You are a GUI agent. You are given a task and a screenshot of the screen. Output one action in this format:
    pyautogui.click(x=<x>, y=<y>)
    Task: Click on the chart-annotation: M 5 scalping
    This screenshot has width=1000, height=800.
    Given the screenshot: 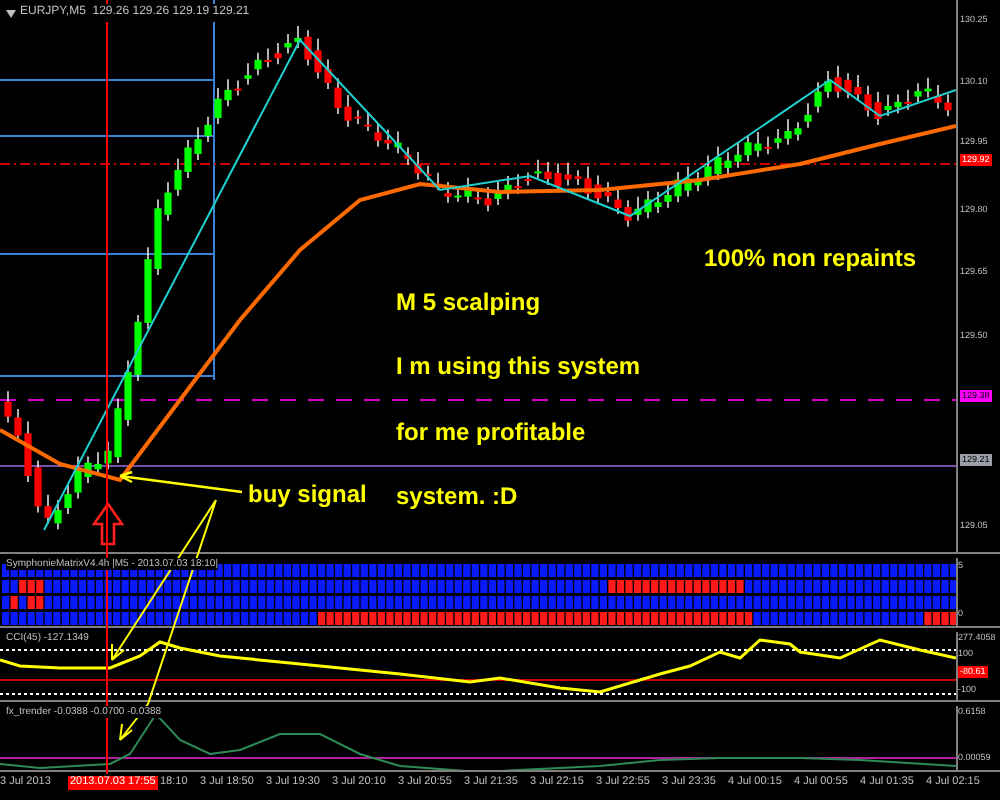 What is the action you would take?
    pyautogui.click(x=468, y=303)
    